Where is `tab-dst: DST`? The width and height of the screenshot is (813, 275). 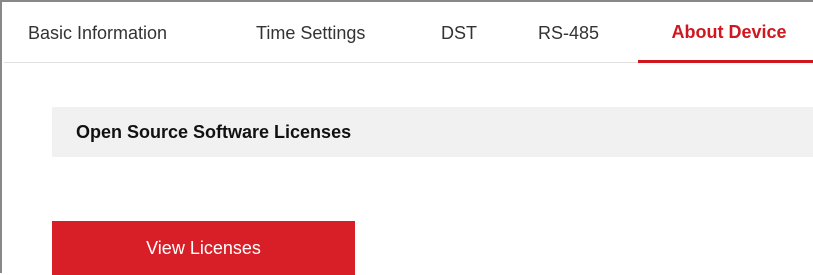 tab-dst: DST is located at coordinates (459, 33).